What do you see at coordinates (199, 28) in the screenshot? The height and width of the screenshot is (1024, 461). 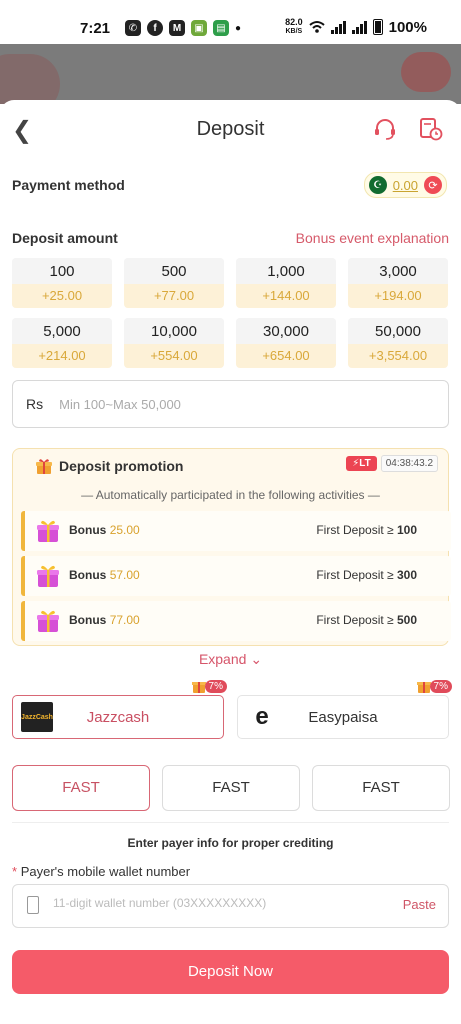 I see `game-app-icon: ▣` at bounding box center [199, 28].